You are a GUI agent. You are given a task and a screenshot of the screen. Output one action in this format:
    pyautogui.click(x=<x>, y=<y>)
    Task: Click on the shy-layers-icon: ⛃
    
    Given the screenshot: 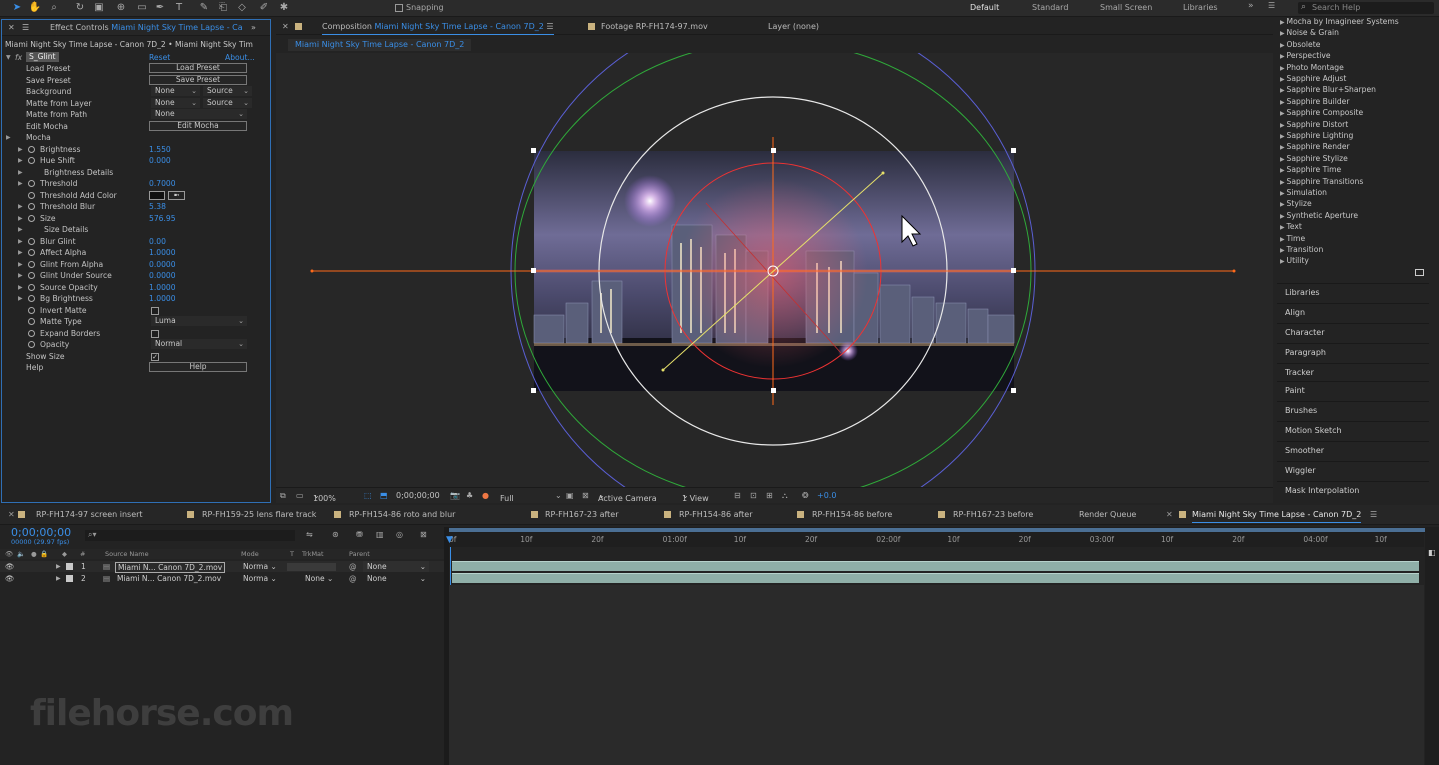 What is the action you would take?
    pyautogui.click(x=359, y=534)
    